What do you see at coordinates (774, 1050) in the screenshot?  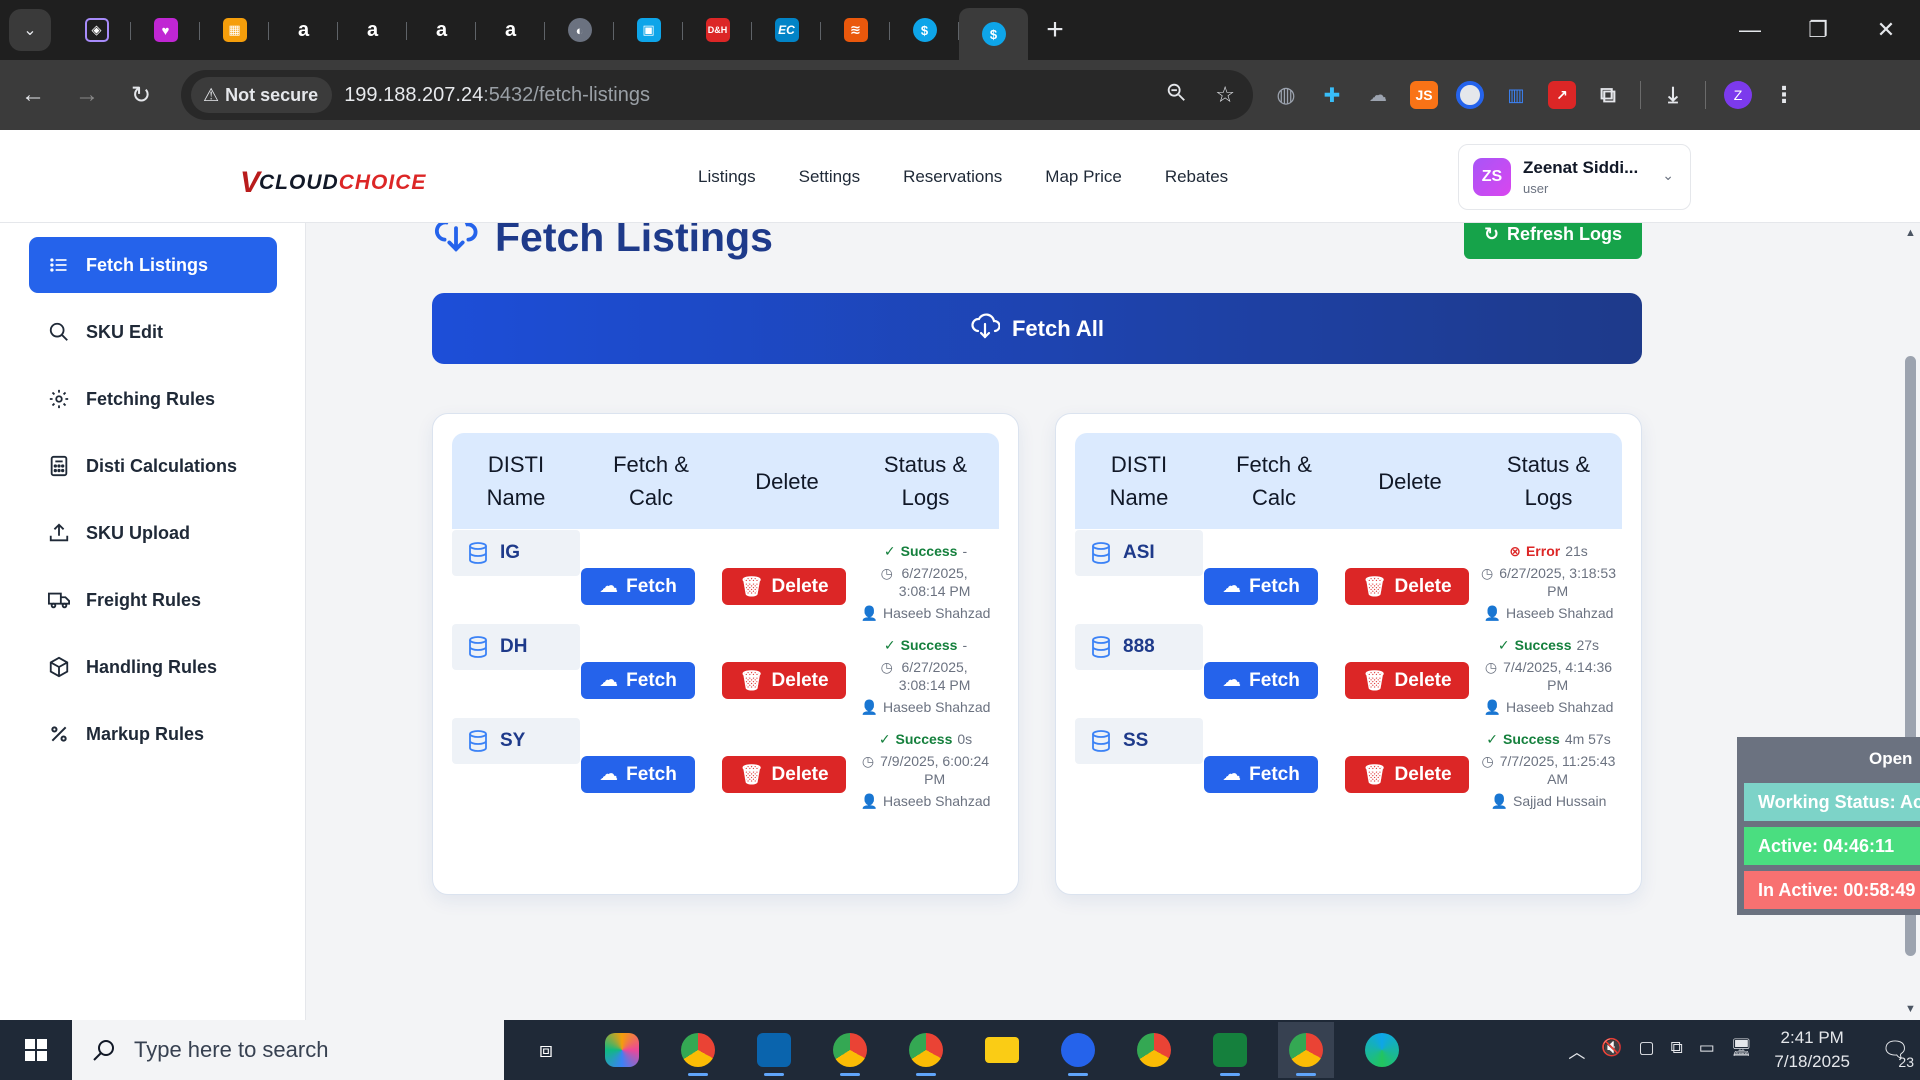 I see `outlook-icon` at bounding box center [774, 1050].